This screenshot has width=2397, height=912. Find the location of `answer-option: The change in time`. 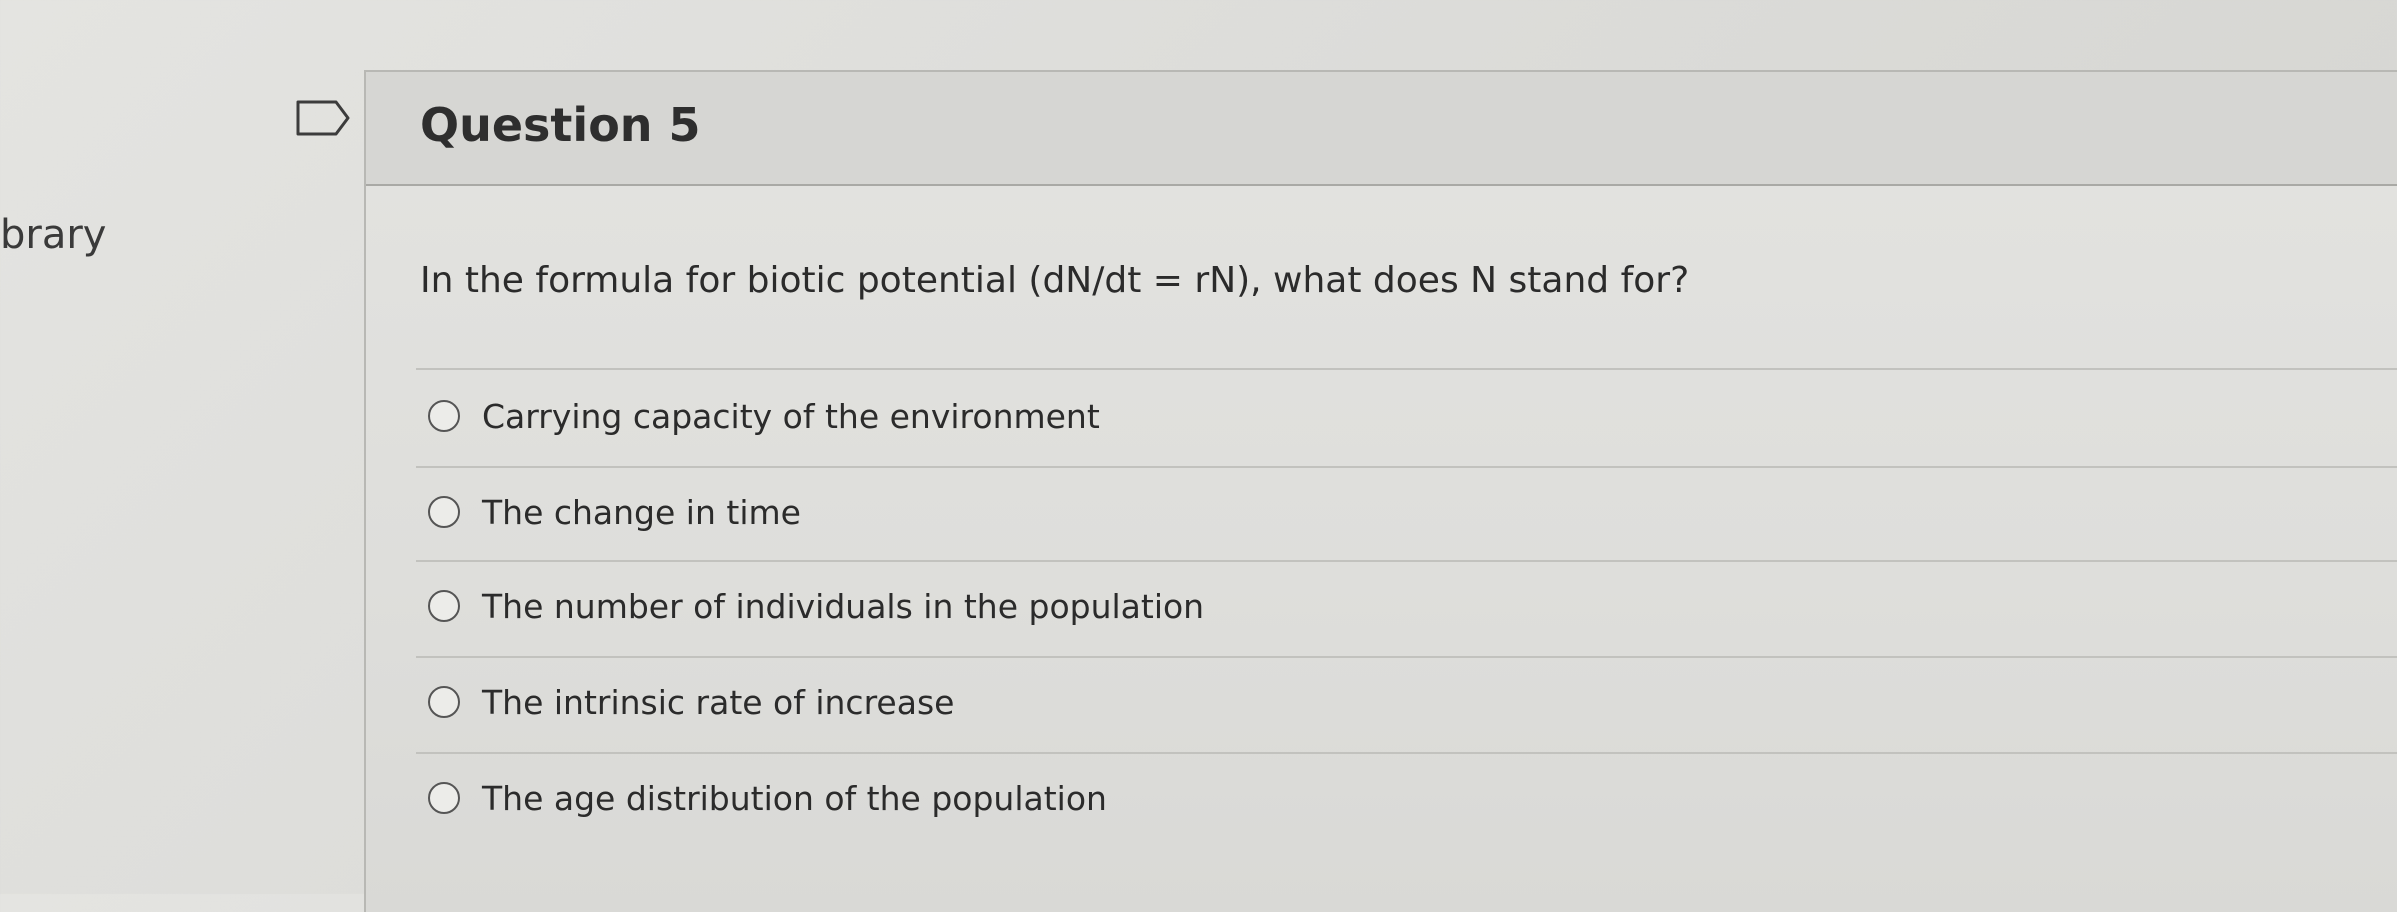

answer-option: The change in time is located at coordinates (614, 512).